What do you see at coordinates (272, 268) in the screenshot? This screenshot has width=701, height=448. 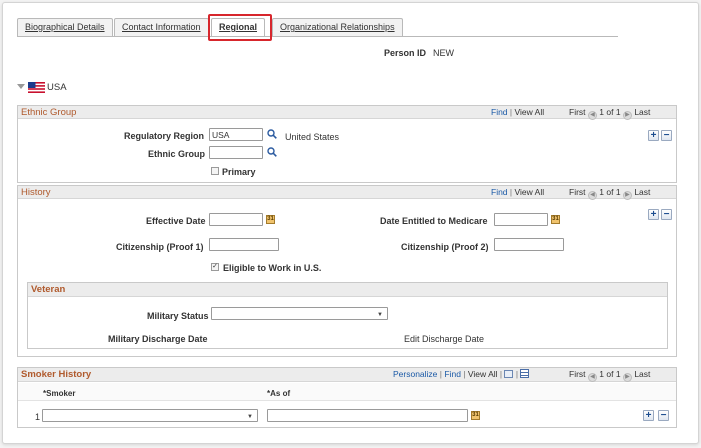 I see `eligible-to-work-label: Eligible to Work in U.S.` at bounding box center [272, 268].